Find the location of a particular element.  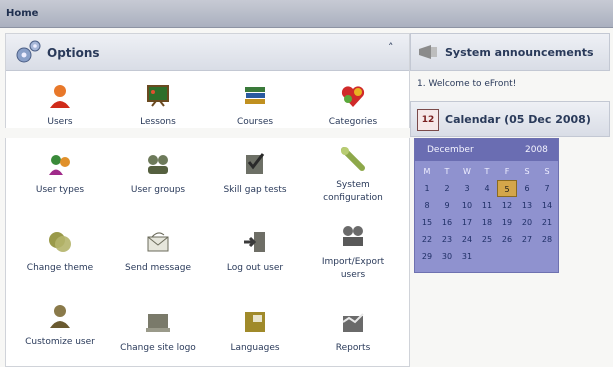

option-skill-gap-tests: Skill gap tests is located at coordinates (255, 173).